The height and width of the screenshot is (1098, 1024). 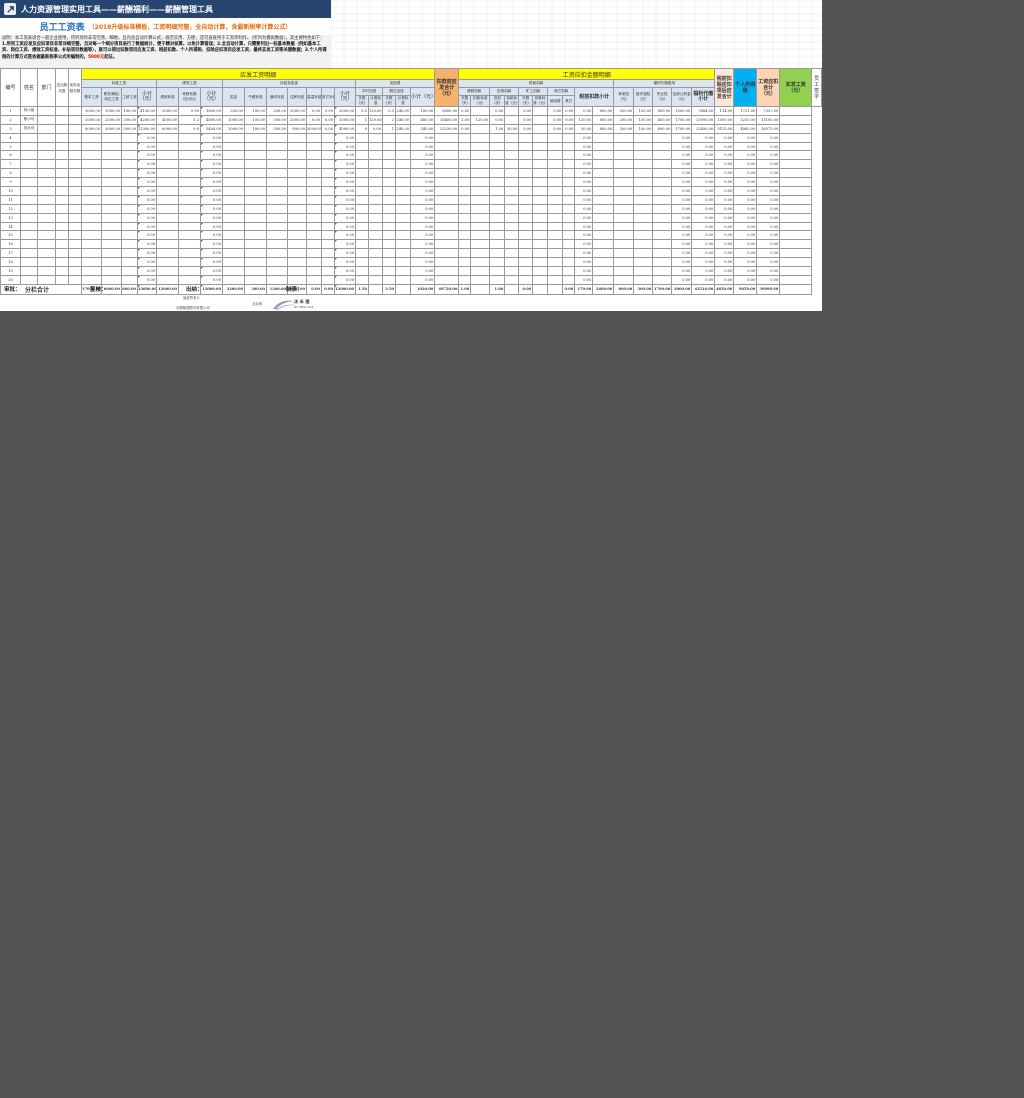 I want to click on cell-coef, so click(x=189, y=253).